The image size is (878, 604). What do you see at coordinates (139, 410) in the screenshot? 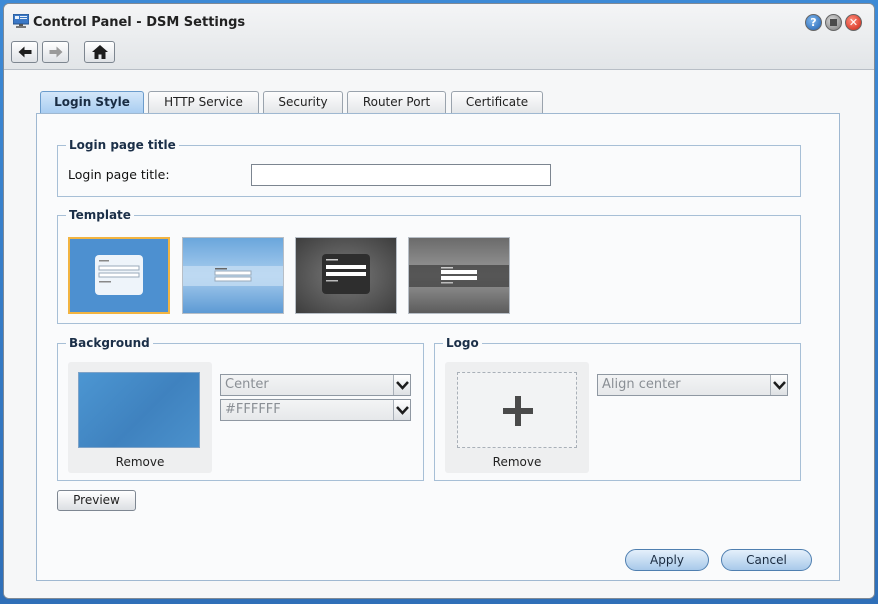
I see `background-preview` at bounding box center [139, 410].